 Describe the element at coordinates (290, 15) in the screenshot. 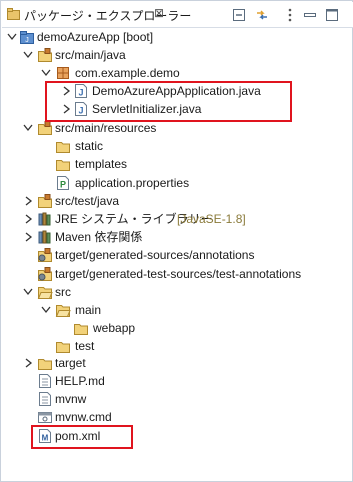

I see `view-menu-icon` at that location.